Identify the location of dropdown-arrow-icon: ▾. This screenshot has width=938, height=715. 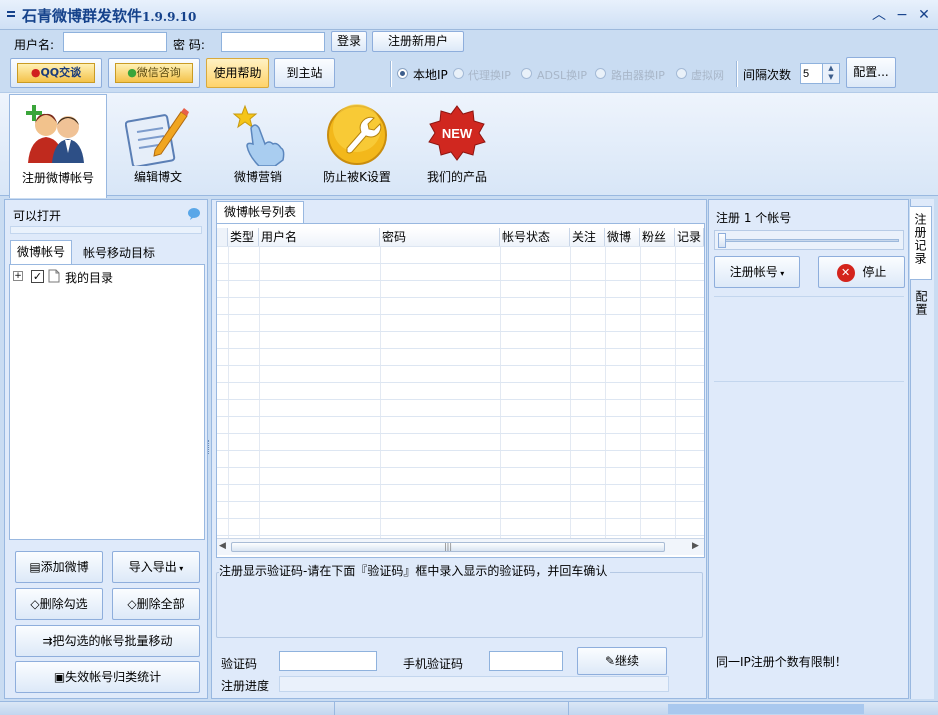
(781, 273).